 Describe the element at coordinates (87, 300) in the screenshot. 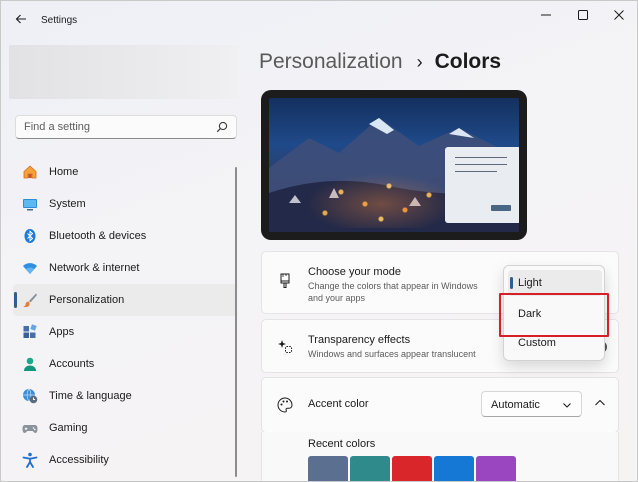

I see `sidebar-item-label: Personalization` at that location.